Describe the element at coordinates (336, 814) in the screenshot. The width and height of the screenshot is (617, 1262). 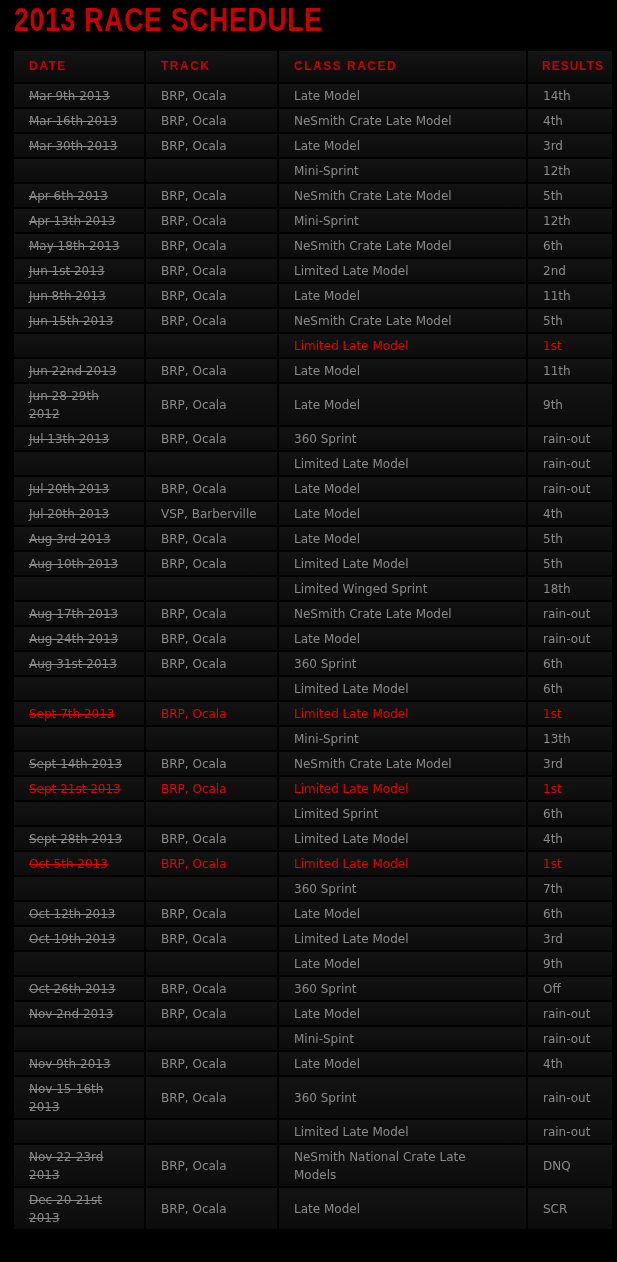
I see `class-cell: Limited Sprint` at that location.